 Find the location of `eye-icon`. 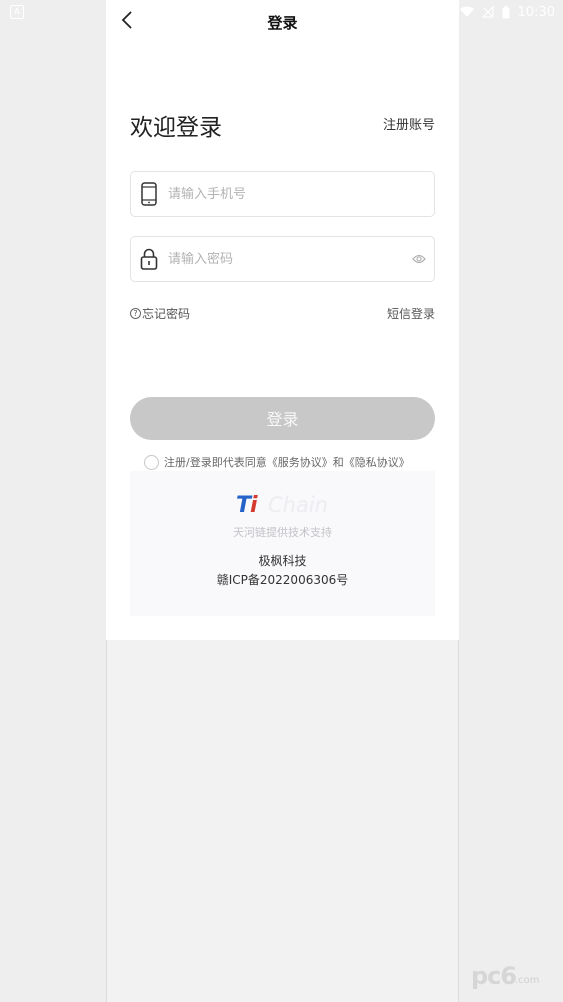

eye-icon is located at coordinates (419, 259).